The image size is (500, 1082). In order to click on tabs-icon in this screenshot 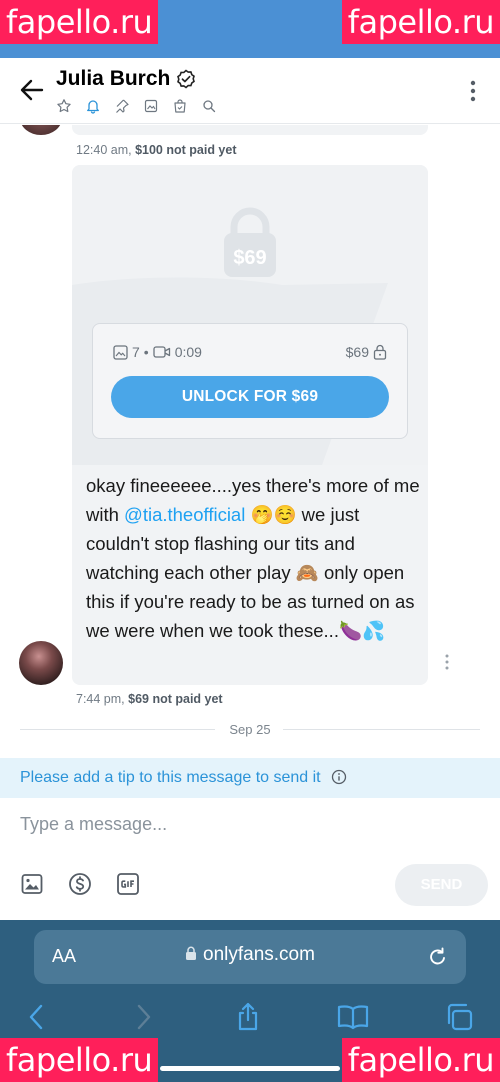, I will do `click(459, 1017)`.